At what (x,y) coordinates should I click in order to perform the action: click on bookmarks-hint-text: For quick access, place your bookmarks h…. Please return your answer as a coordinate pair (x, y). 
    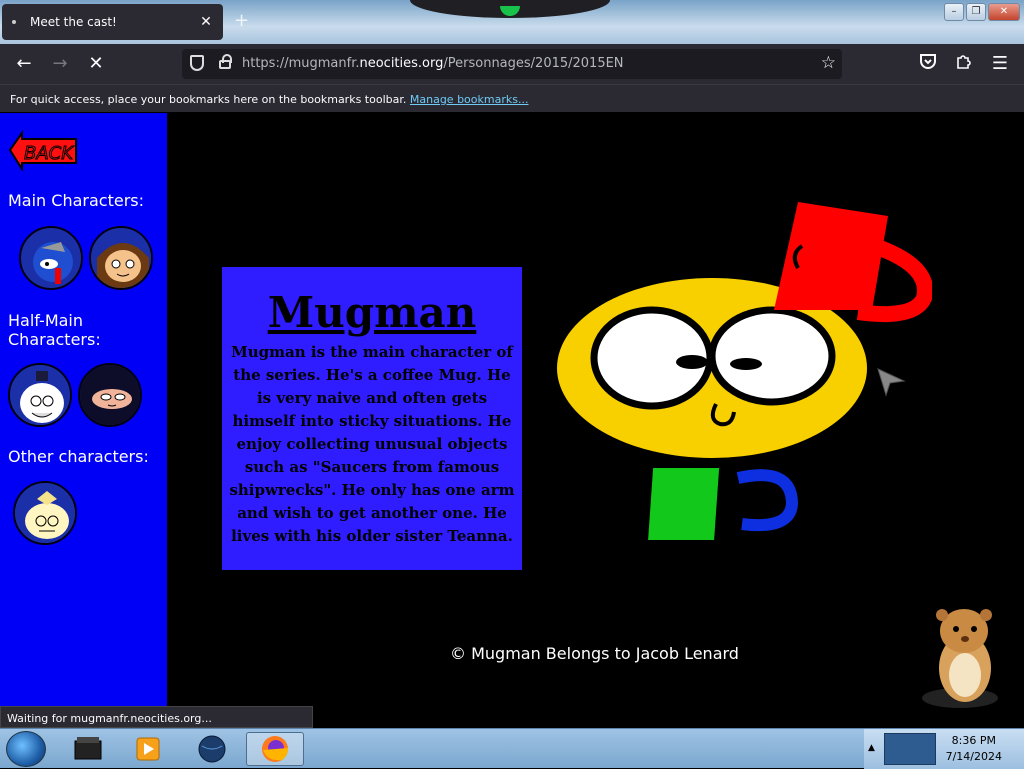
    Looking at the image, I should click on (208, 99).